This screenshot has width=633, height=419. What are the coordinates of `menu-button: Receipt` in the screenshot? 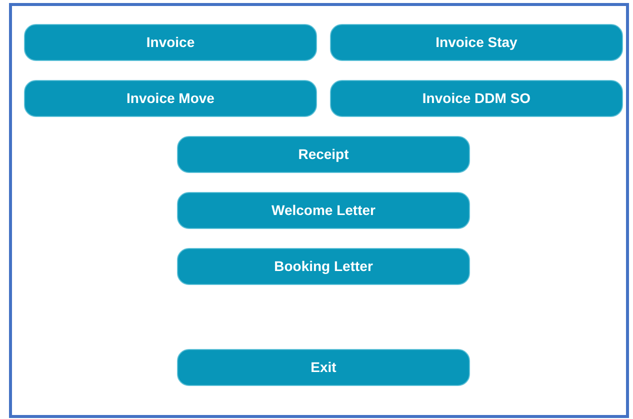 It's located at (323, 154).